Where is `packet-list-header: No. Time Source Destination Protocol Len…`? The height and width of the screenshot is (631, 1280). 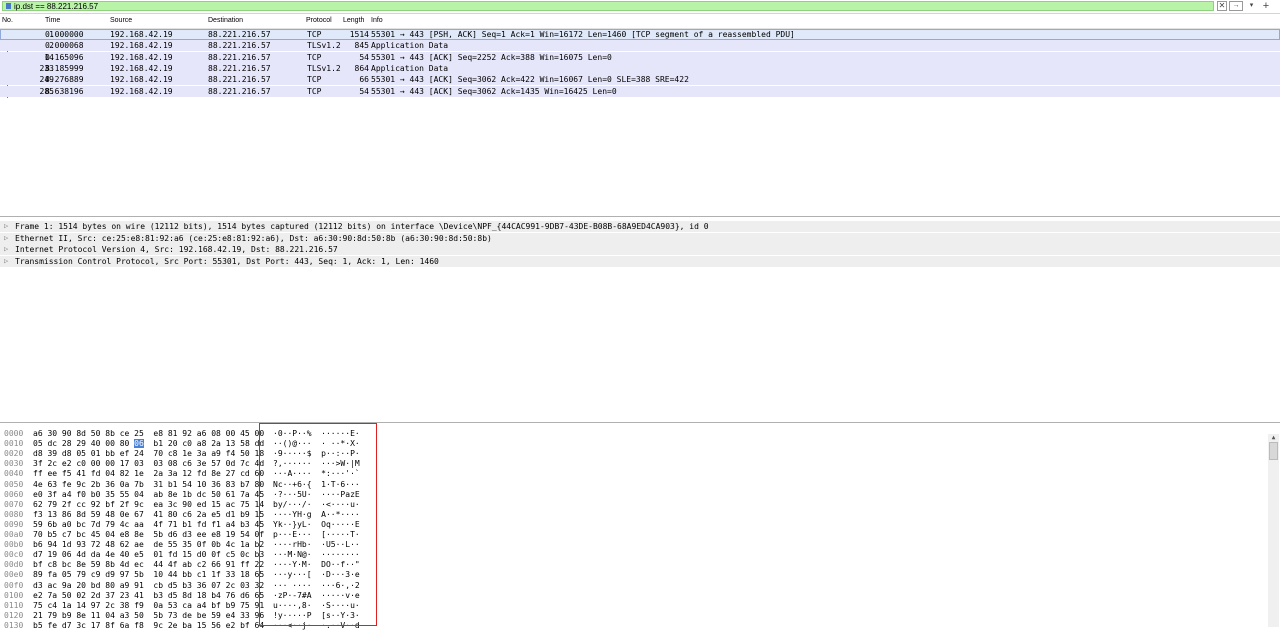 packet-list-header: No. Time Source Destination Protocol Len… is located at coordinates (640, 21).